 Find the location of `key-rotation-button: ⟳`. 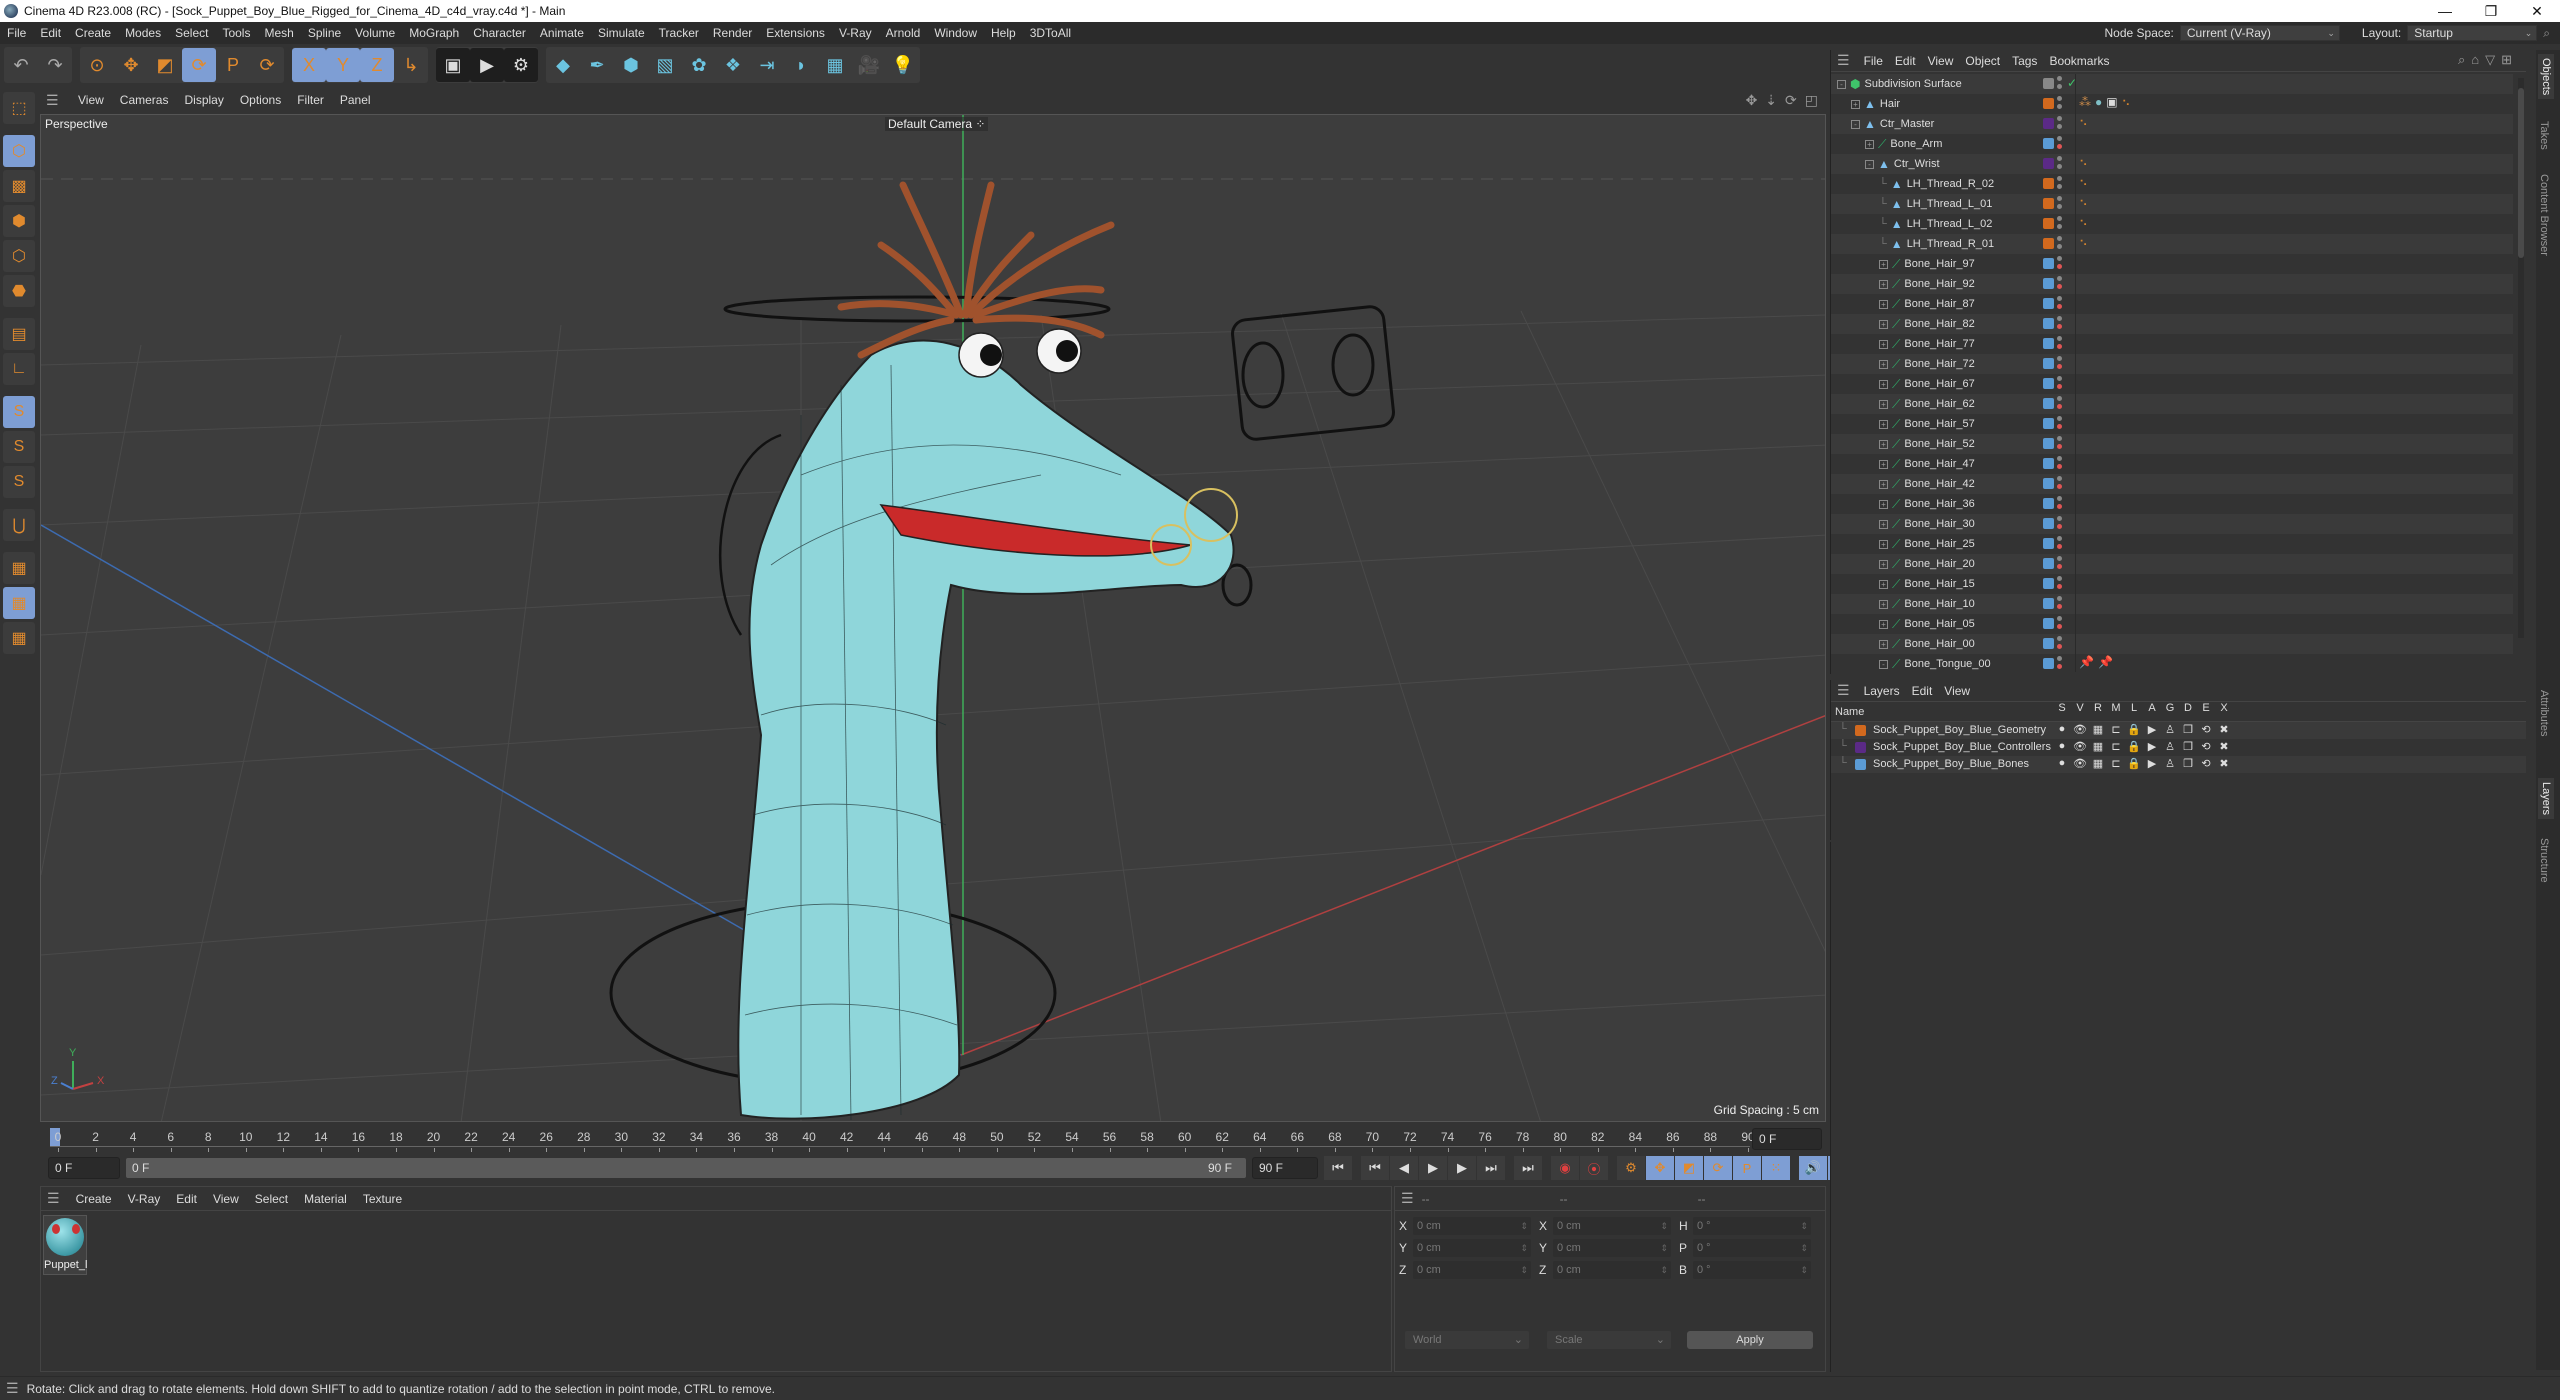

key-rotation-button: ⟳ is located at coordinates (1718, 1168).